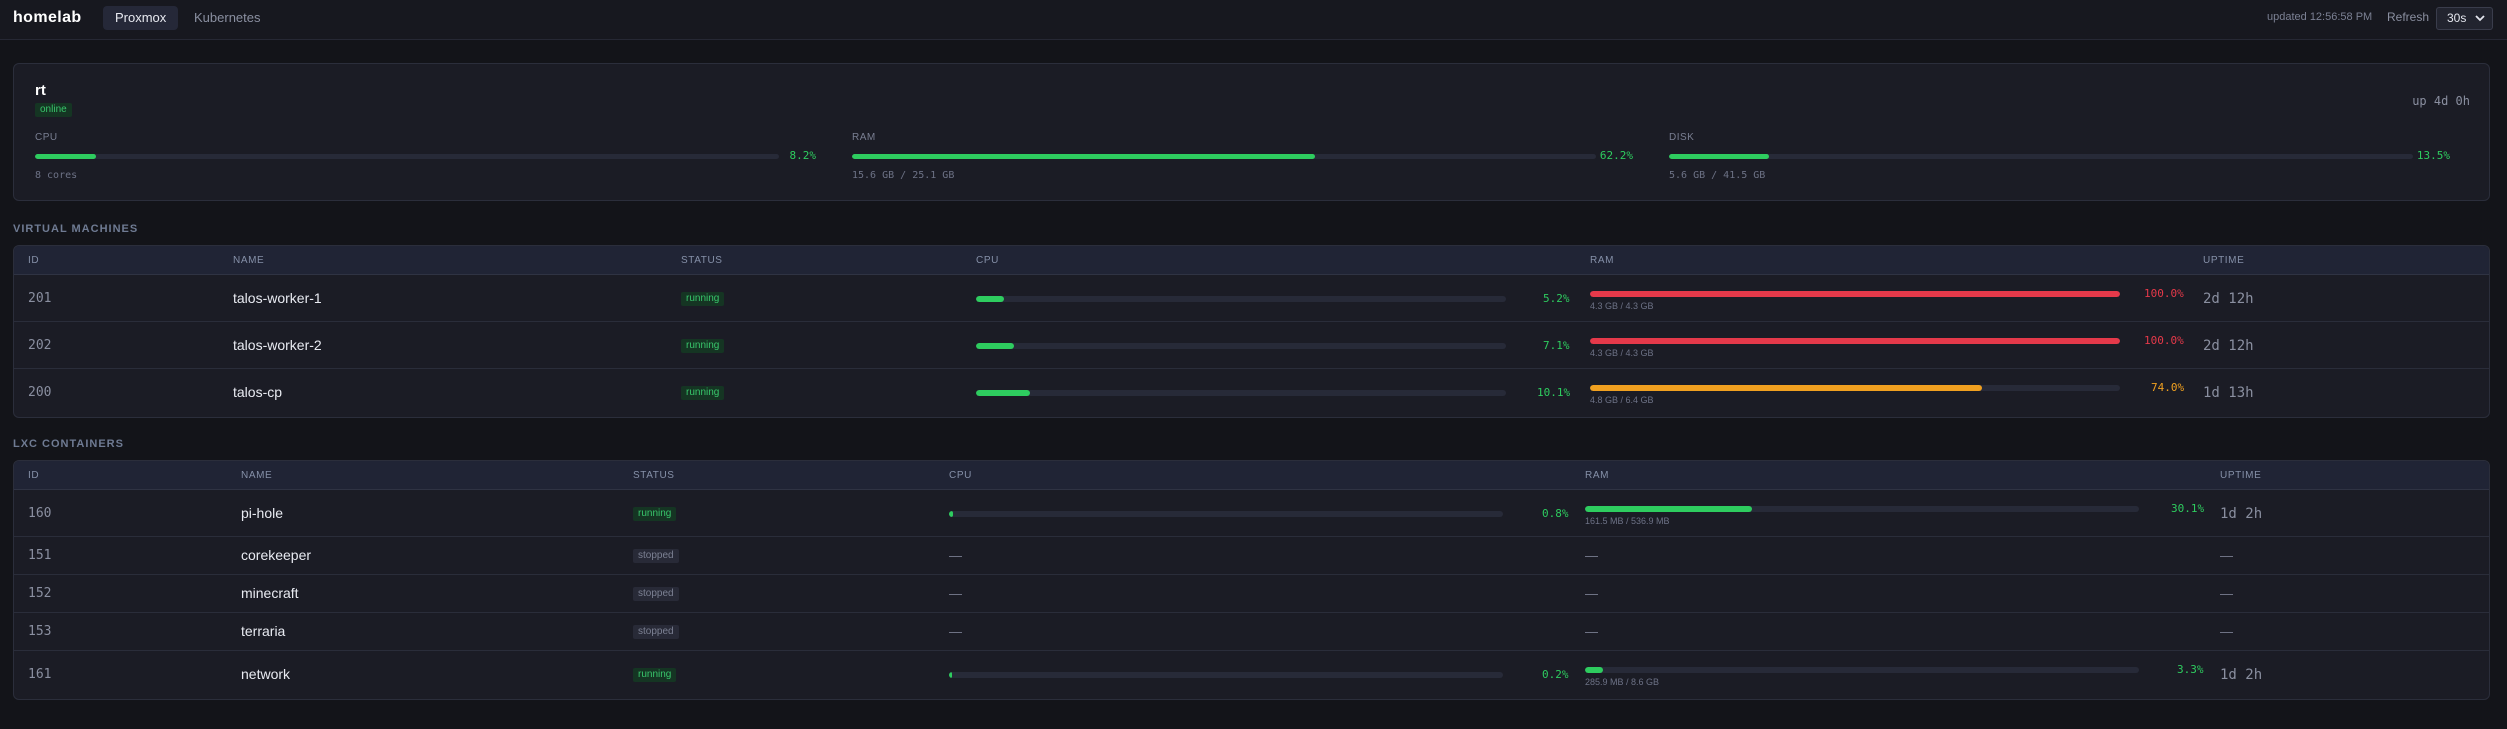 The height and width of the screenshot is (729, 2507). Describe the element at coordinates (40, 90) in the screenshot. I see `node-name: rt` at that location.